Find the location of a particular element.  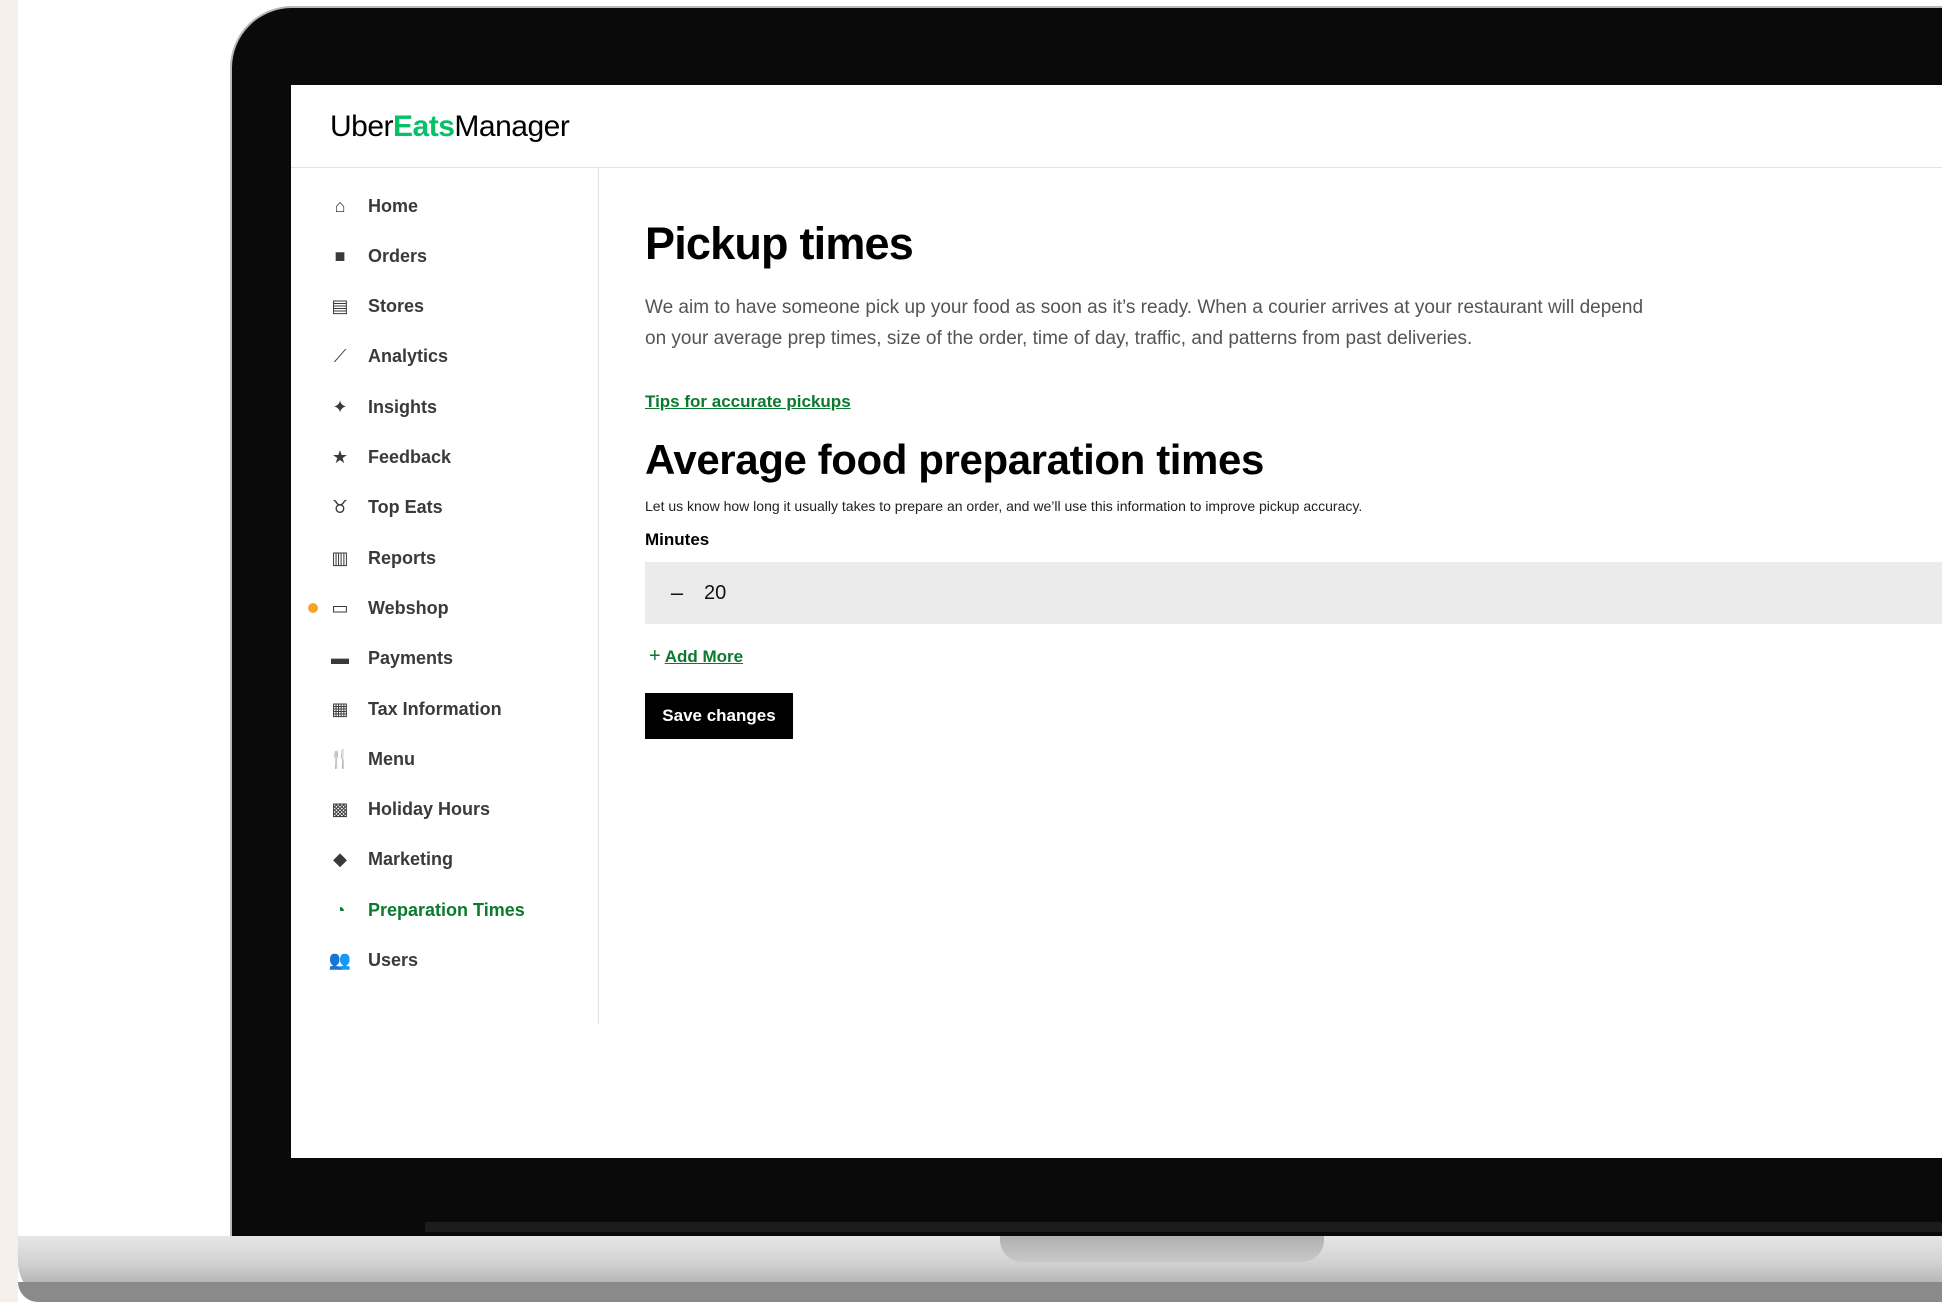

laptop-hinge is located at coordinates (1183, 1227).